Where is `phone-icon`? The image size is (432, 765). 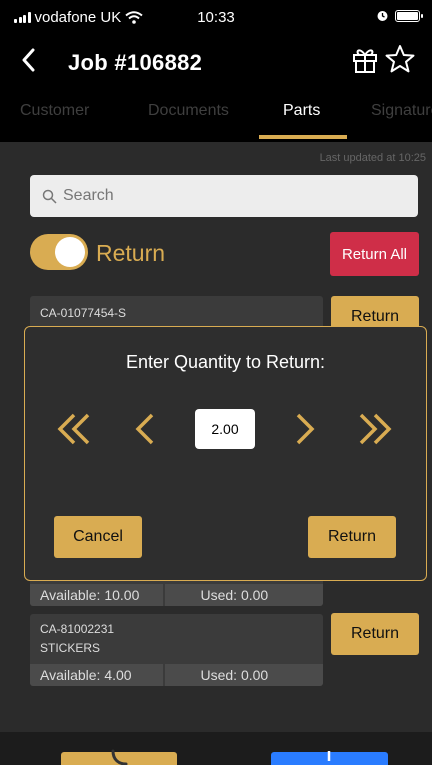 phone-icon is located at coordinates (119, 757).